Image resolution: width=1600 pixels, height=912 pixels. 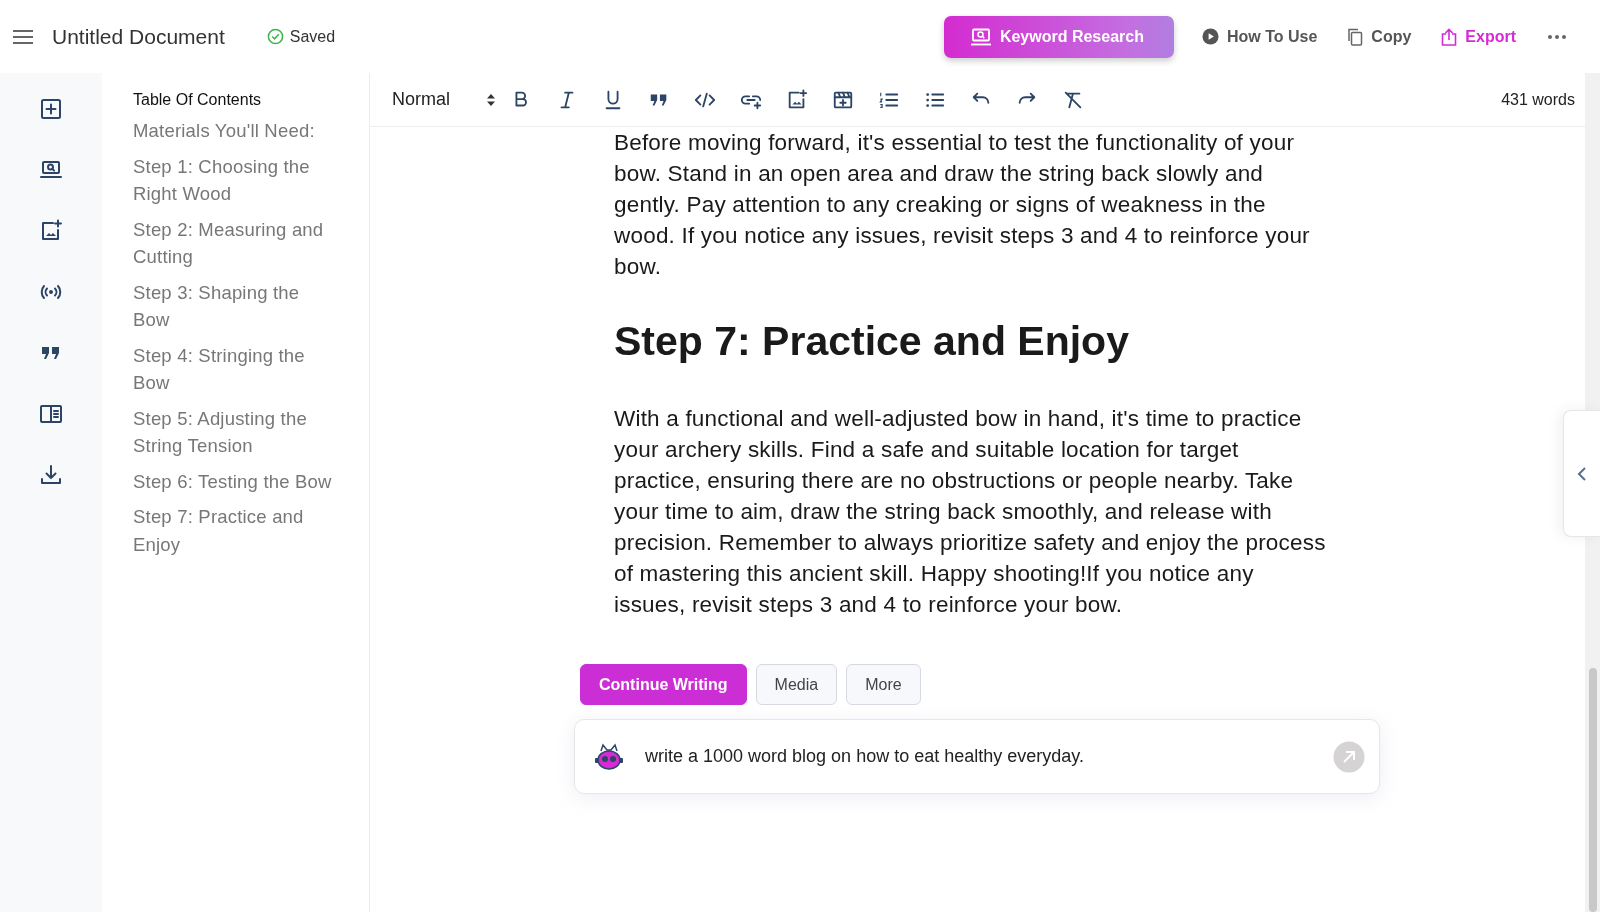 I want to click on export-icon, so click(x=1449, y=36).